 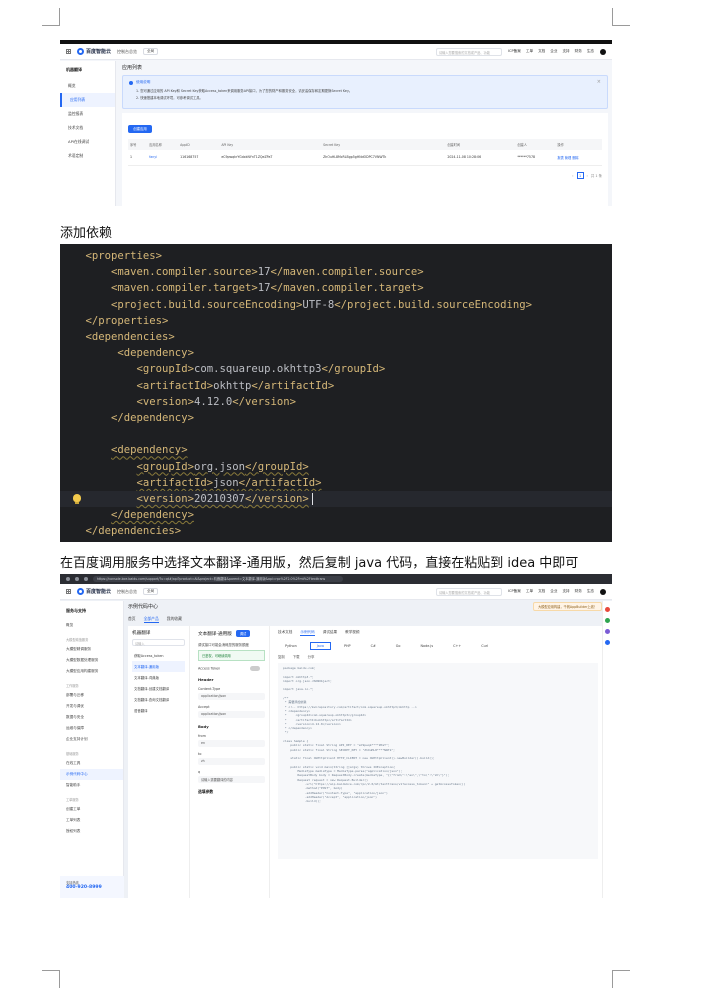 I want to click on code-tab: 教学视频, so click(x=352, y=633).